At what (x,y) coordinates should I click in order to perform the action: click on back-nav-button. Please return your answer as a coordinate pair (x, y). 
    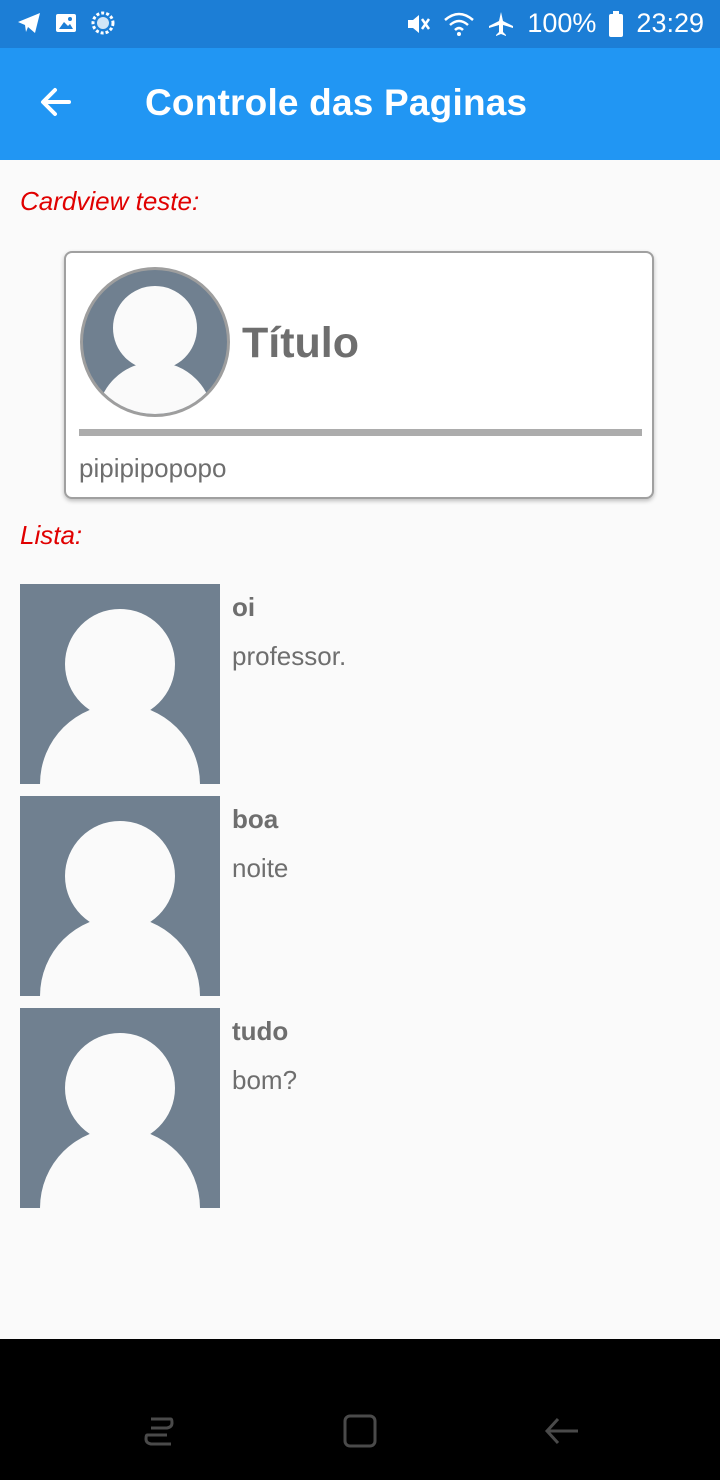
    Looking at the image, I should click on (562, 1433).